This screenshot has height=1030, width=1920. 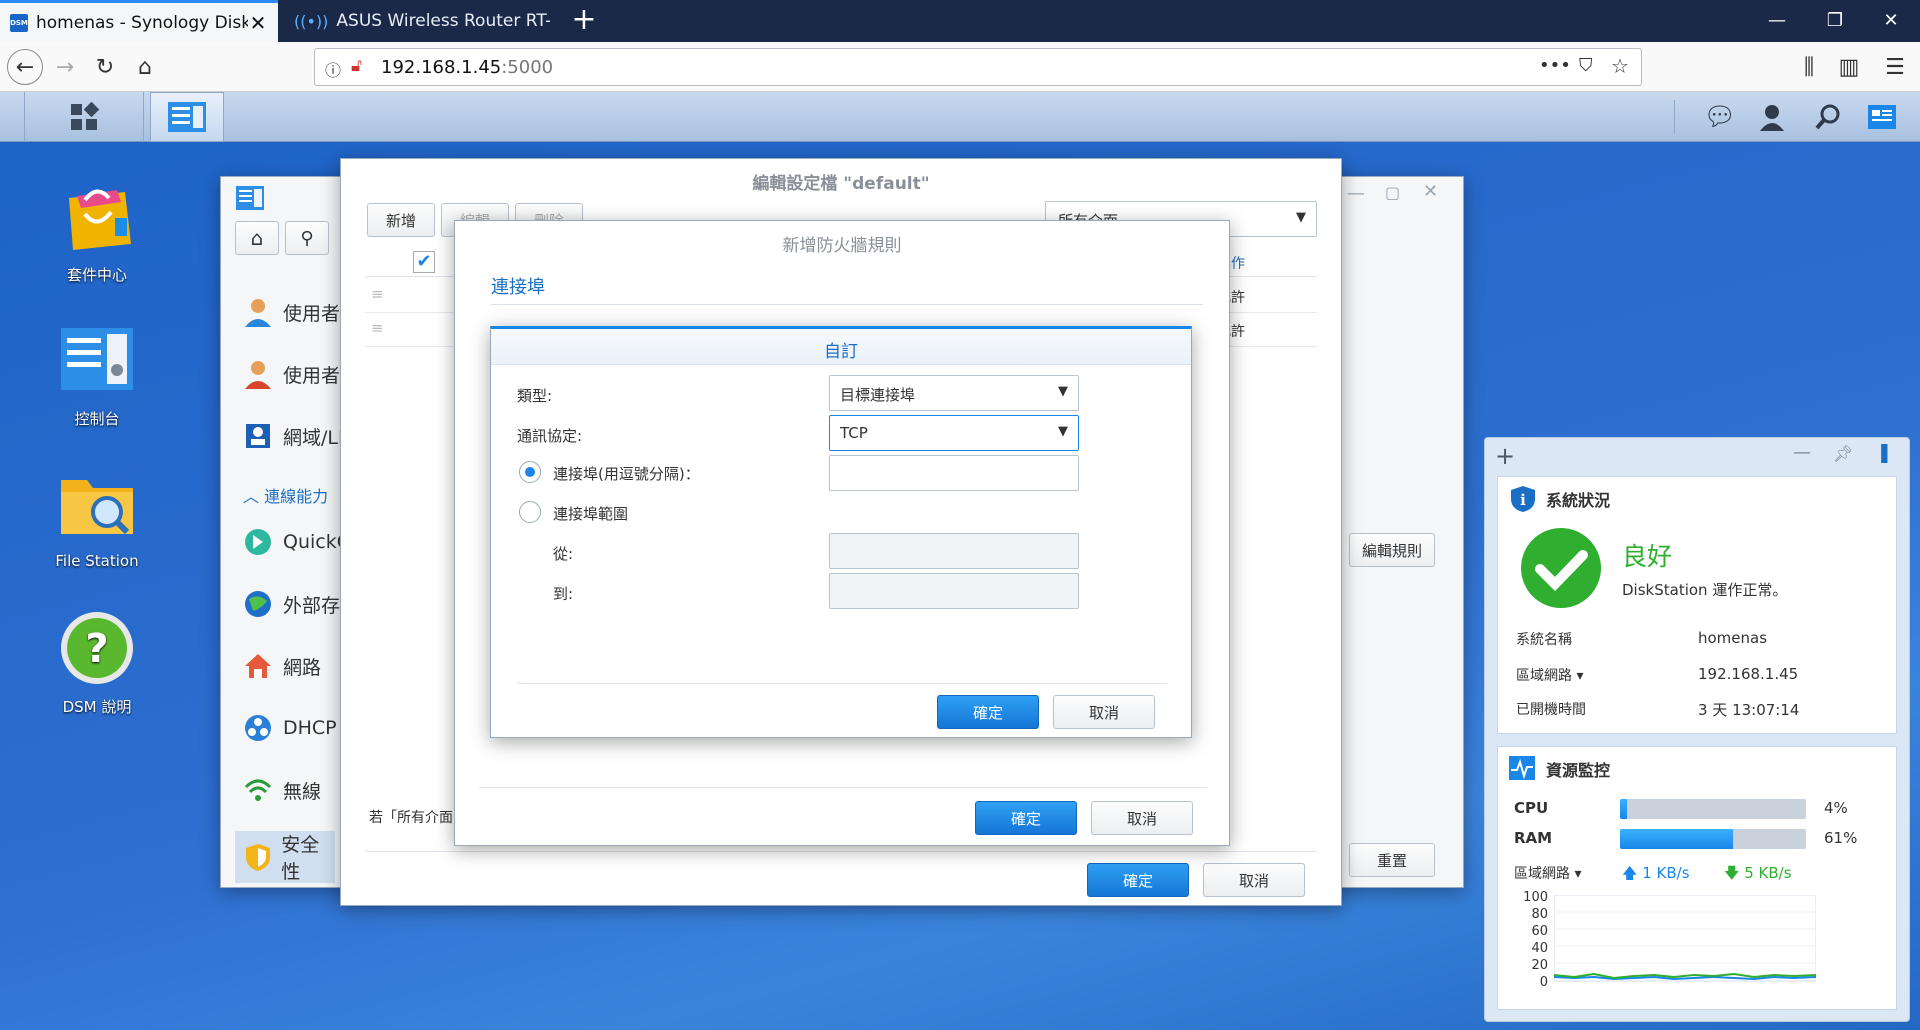 I want to click on widget-layout-icon: ▐, so click(x=1881, y=453).